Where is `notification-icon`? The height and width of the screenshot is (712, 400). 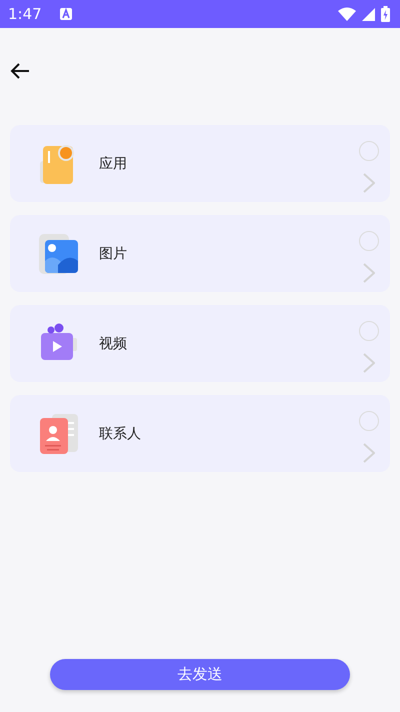 notification-icon is located at coordinates (66, 14).